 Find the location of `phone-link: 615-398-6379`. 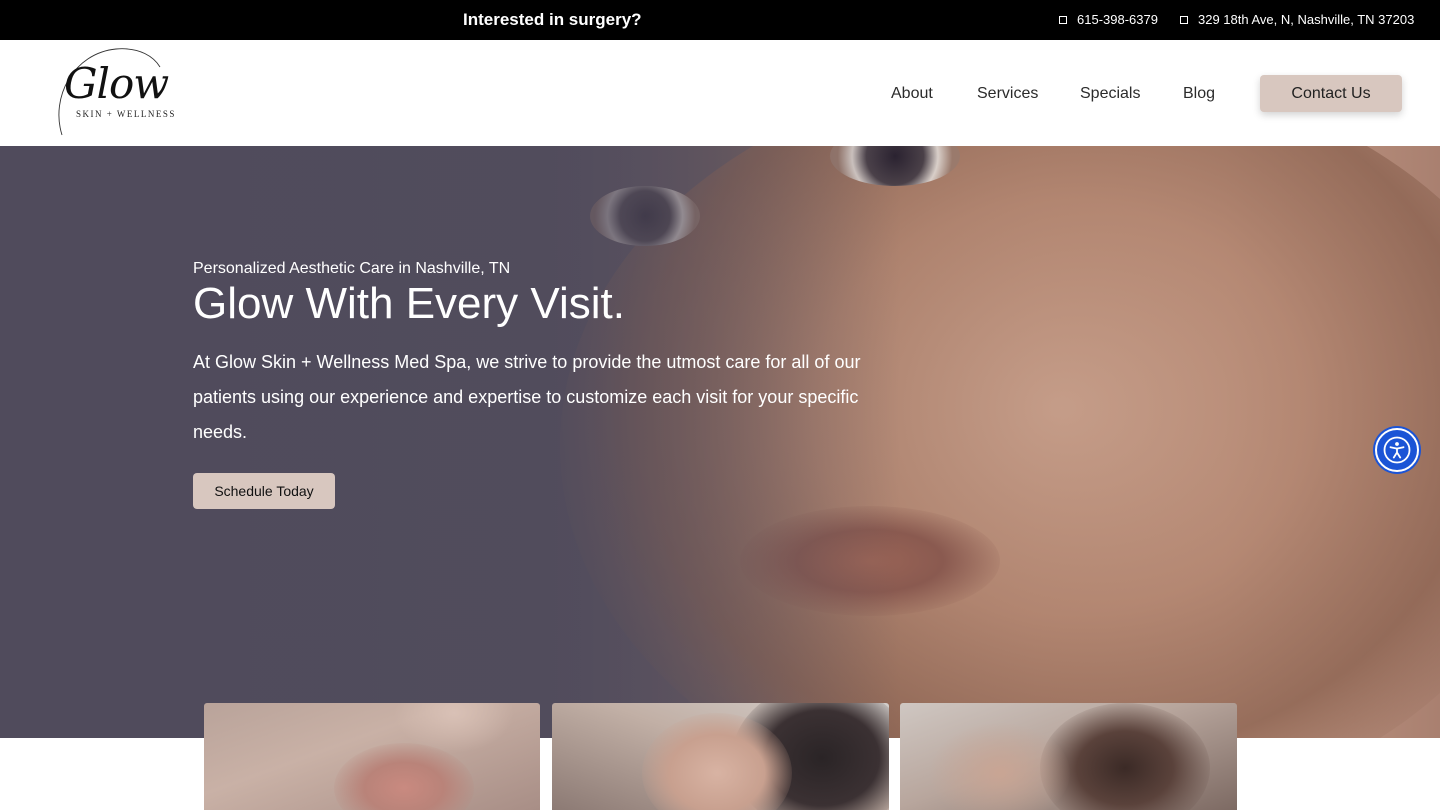

phone-link: 615-398-6379 is located at coordinates (1108, 19).